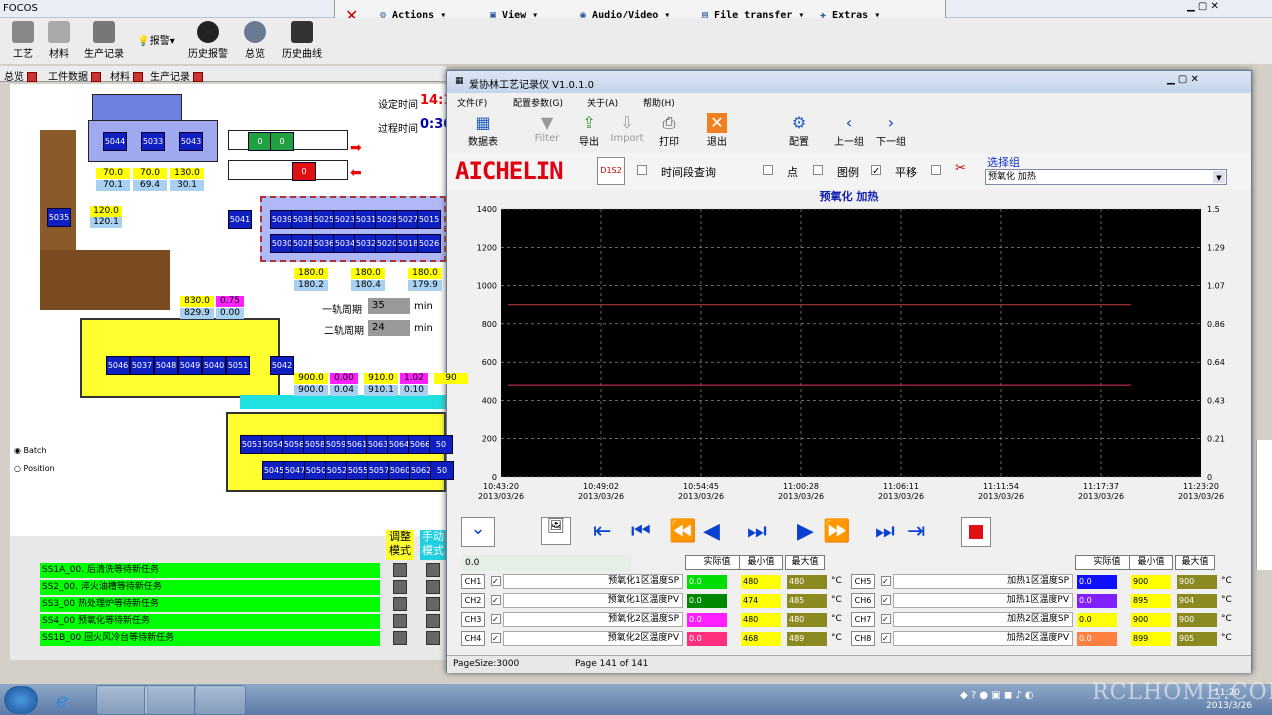 This screenshot has height=715, width=1272. What do you see at coordinates (478, 532) in the screenshot?
I see `expand-button: ⌄` at bounding box center [478, 532].